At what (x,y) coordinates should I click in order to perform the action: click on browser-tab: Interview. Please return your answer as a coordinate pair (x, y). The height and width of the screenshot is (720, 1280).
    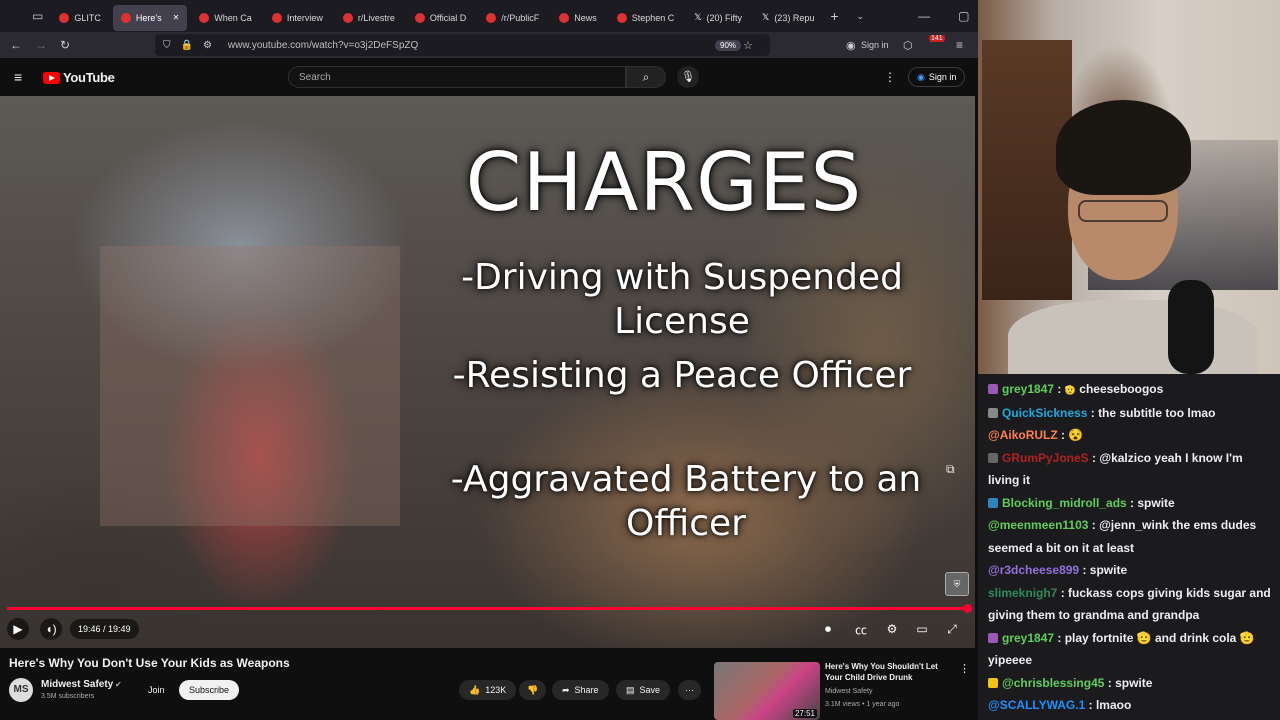
    Looking at the image, I should click on (297, 18).